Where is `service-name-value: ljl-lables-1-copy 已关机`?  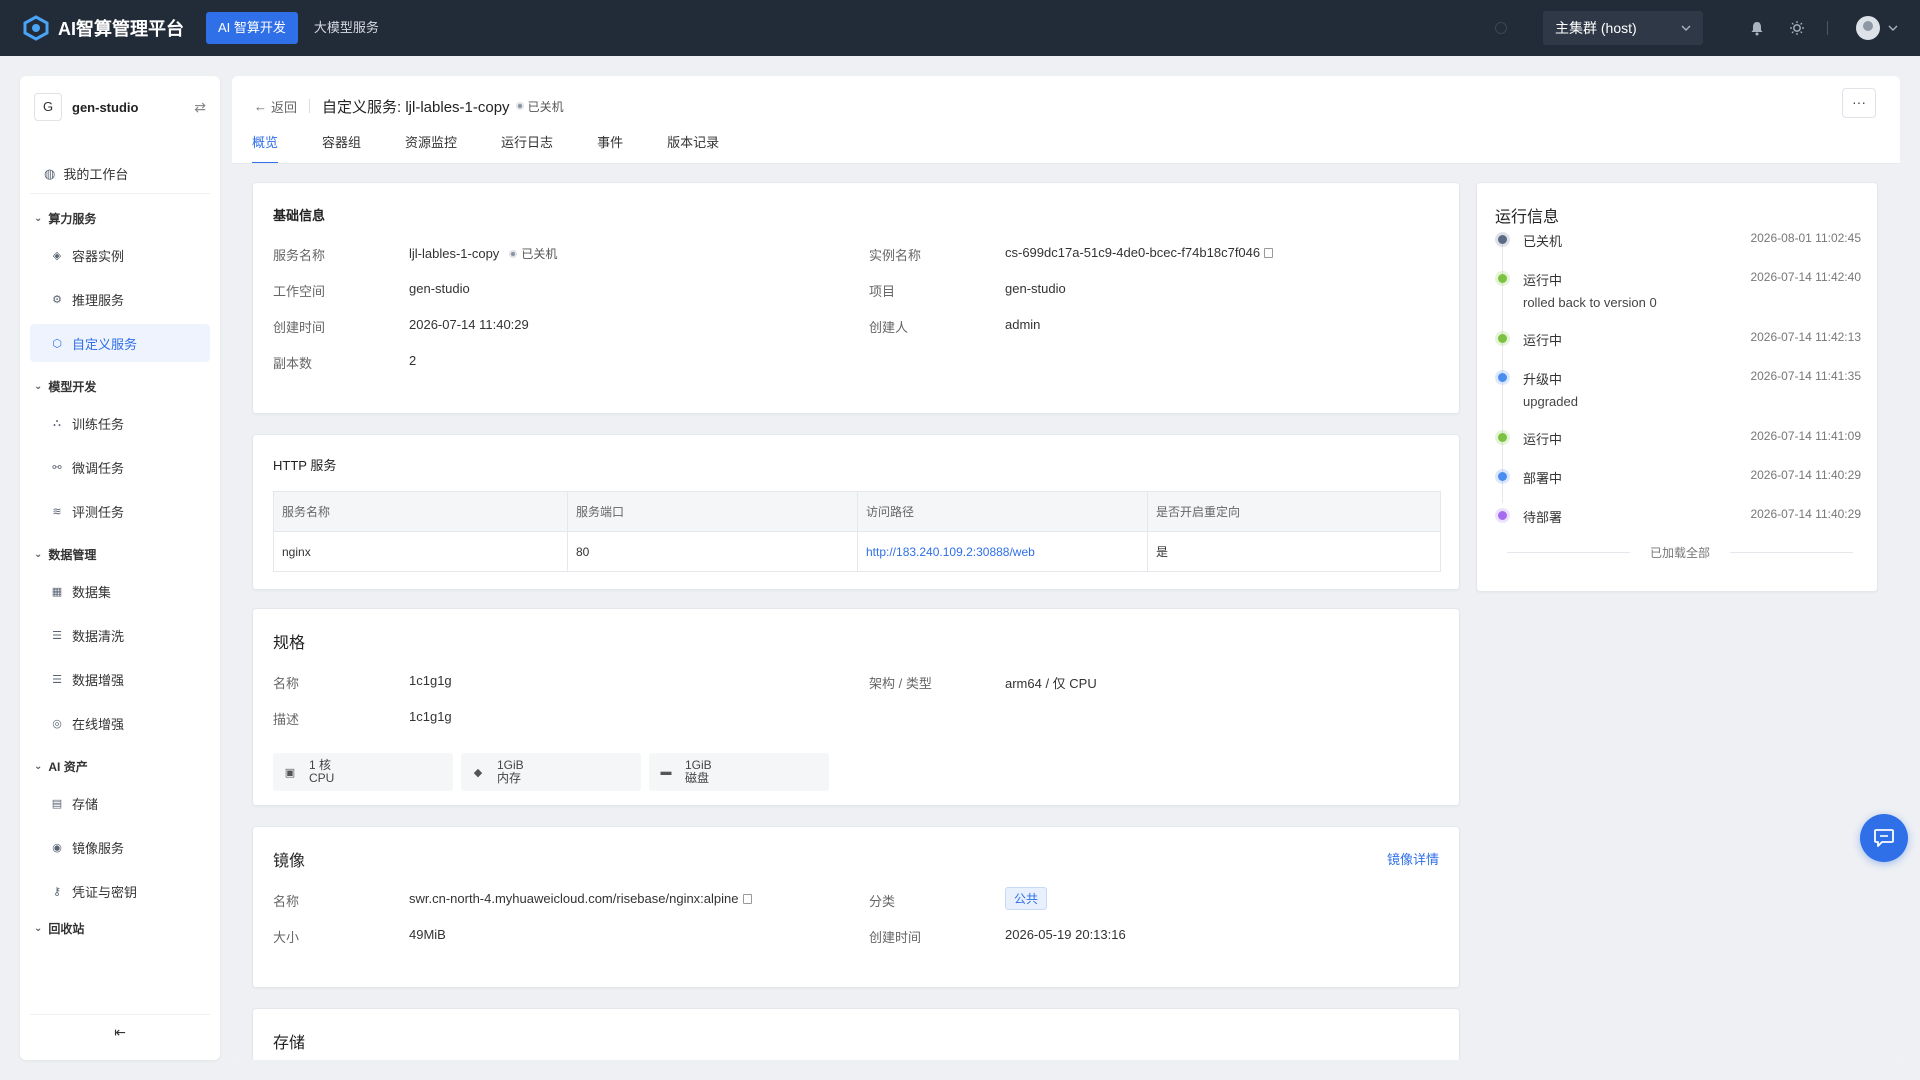 service-name-value: ljl-lables-1-copy 已关机 is located at coordinates (483, 253).